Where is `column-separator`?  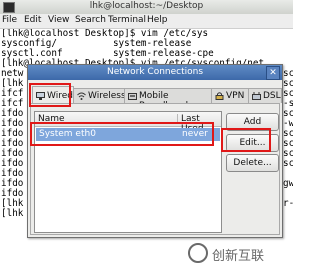 column-separator is located at coordinates (177, 119).